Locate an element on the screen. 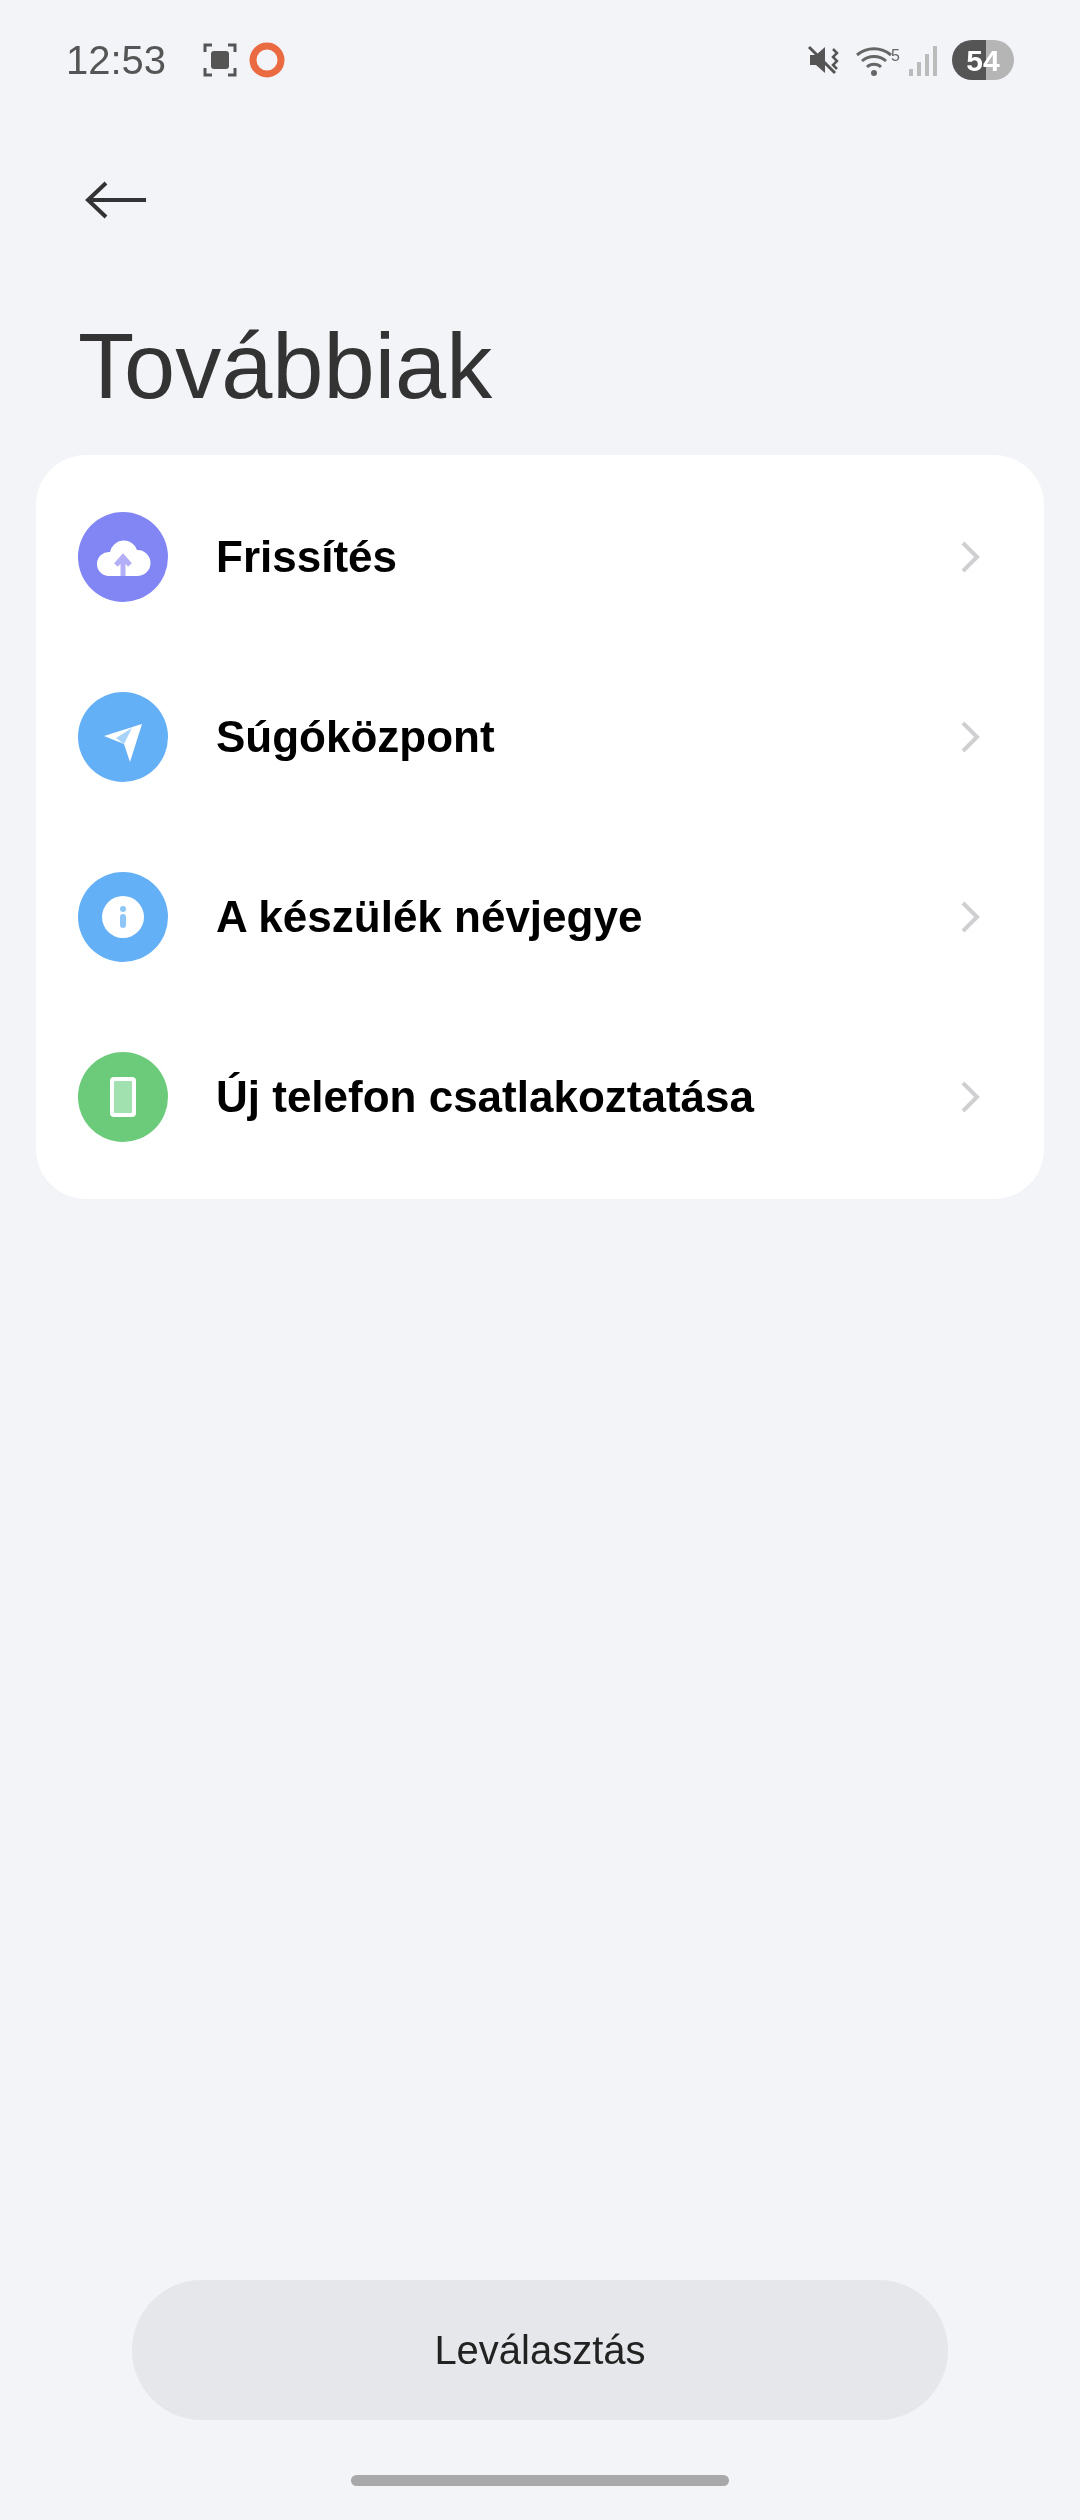 The image size is (1080, 2520). item-label: Frissítés is located at coordinates (307, 557).